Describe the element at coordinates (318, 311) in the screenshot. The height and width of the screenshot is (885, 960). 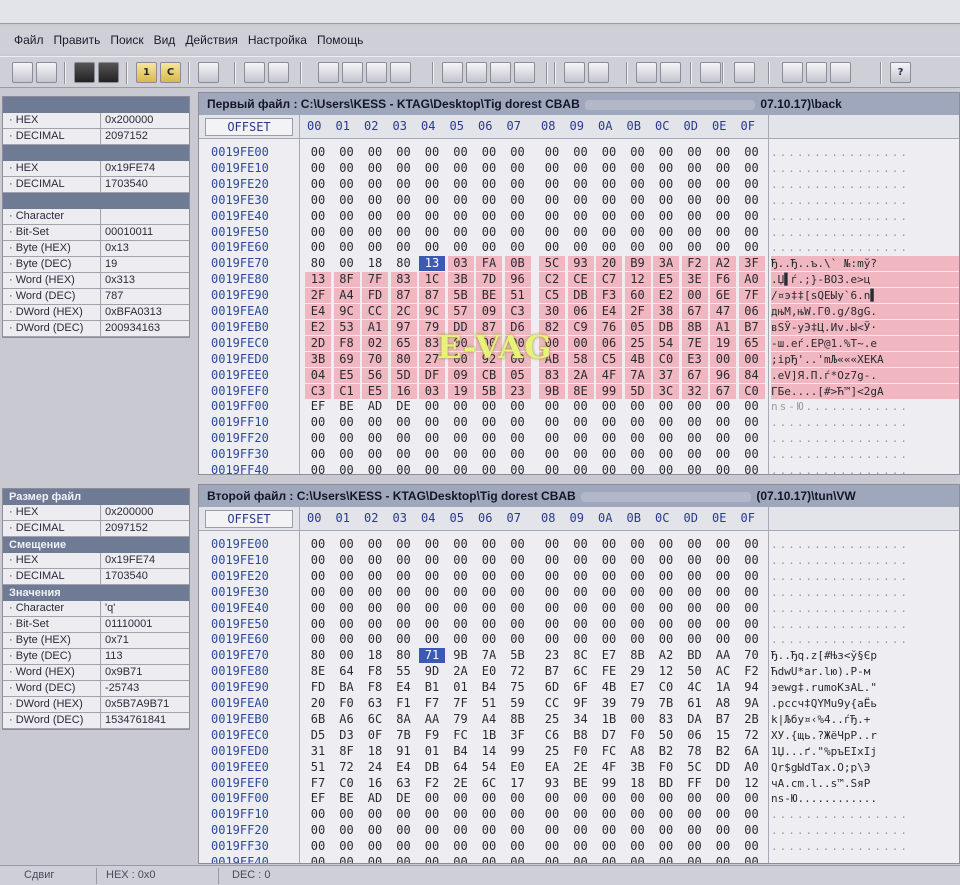
I see `hex-byte: E4` at that location.